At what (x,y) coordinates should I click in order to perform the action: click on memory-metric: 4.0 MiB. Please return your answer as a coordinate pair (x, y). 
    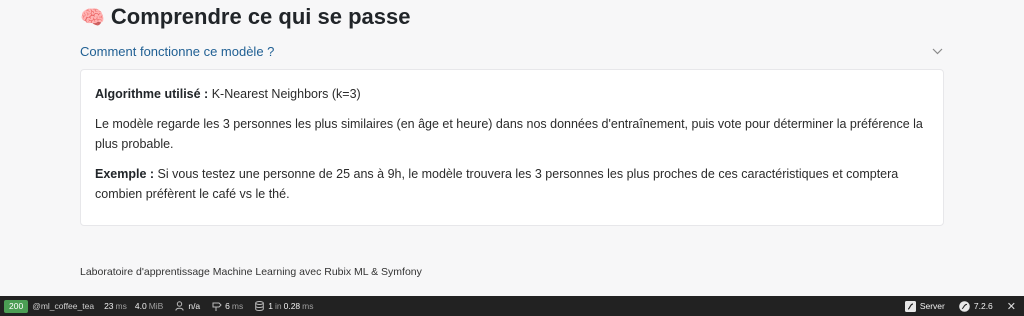
    Looking at the image, I should click on (149, 306).